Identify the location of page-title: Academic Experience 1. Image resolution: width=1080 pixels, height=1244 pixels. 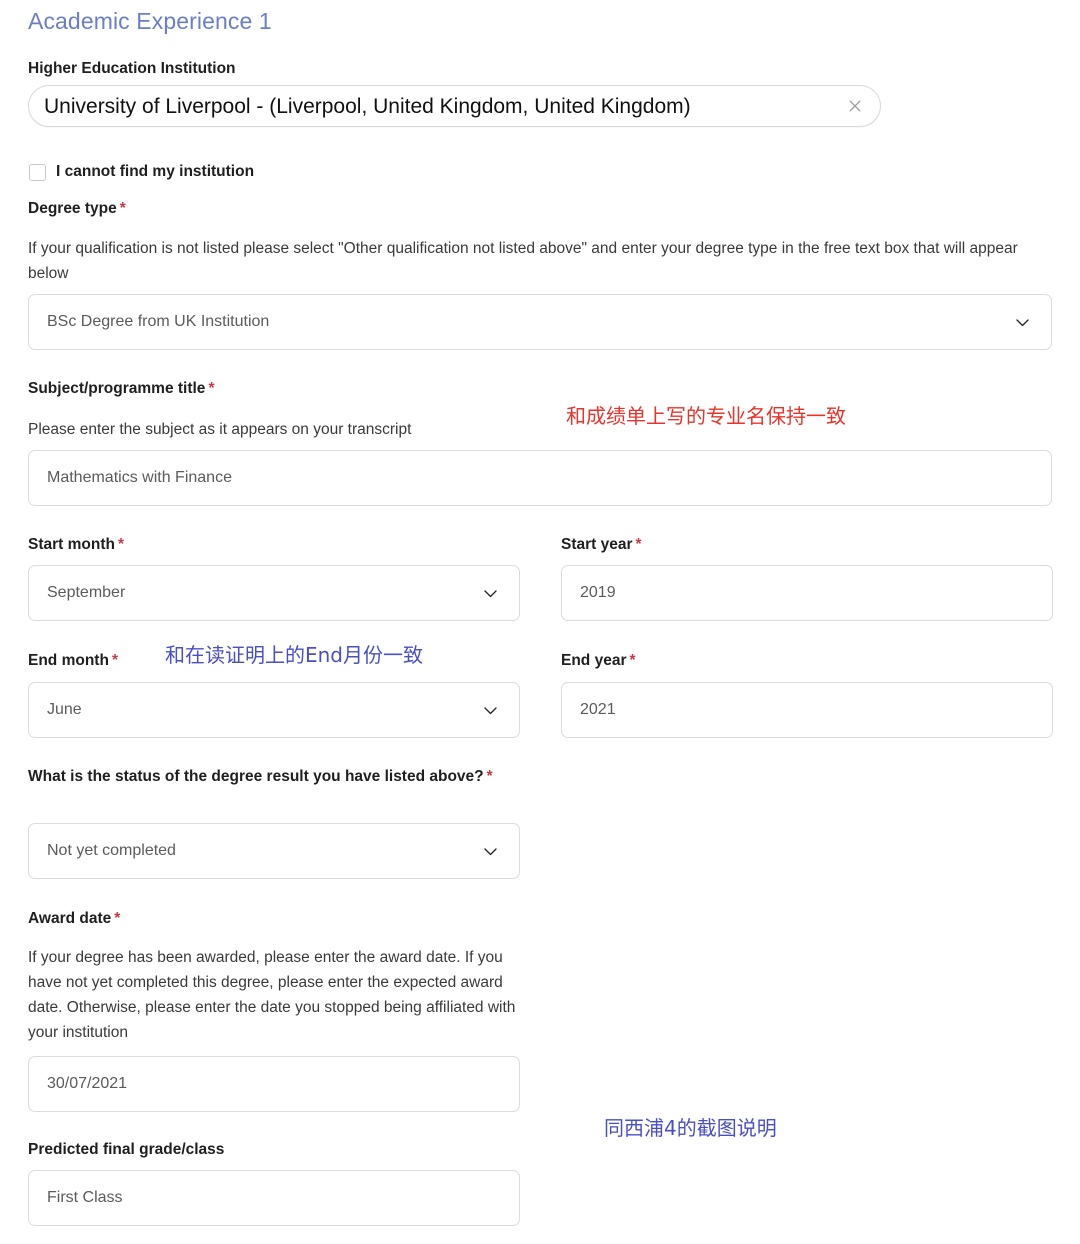
(150, 21).